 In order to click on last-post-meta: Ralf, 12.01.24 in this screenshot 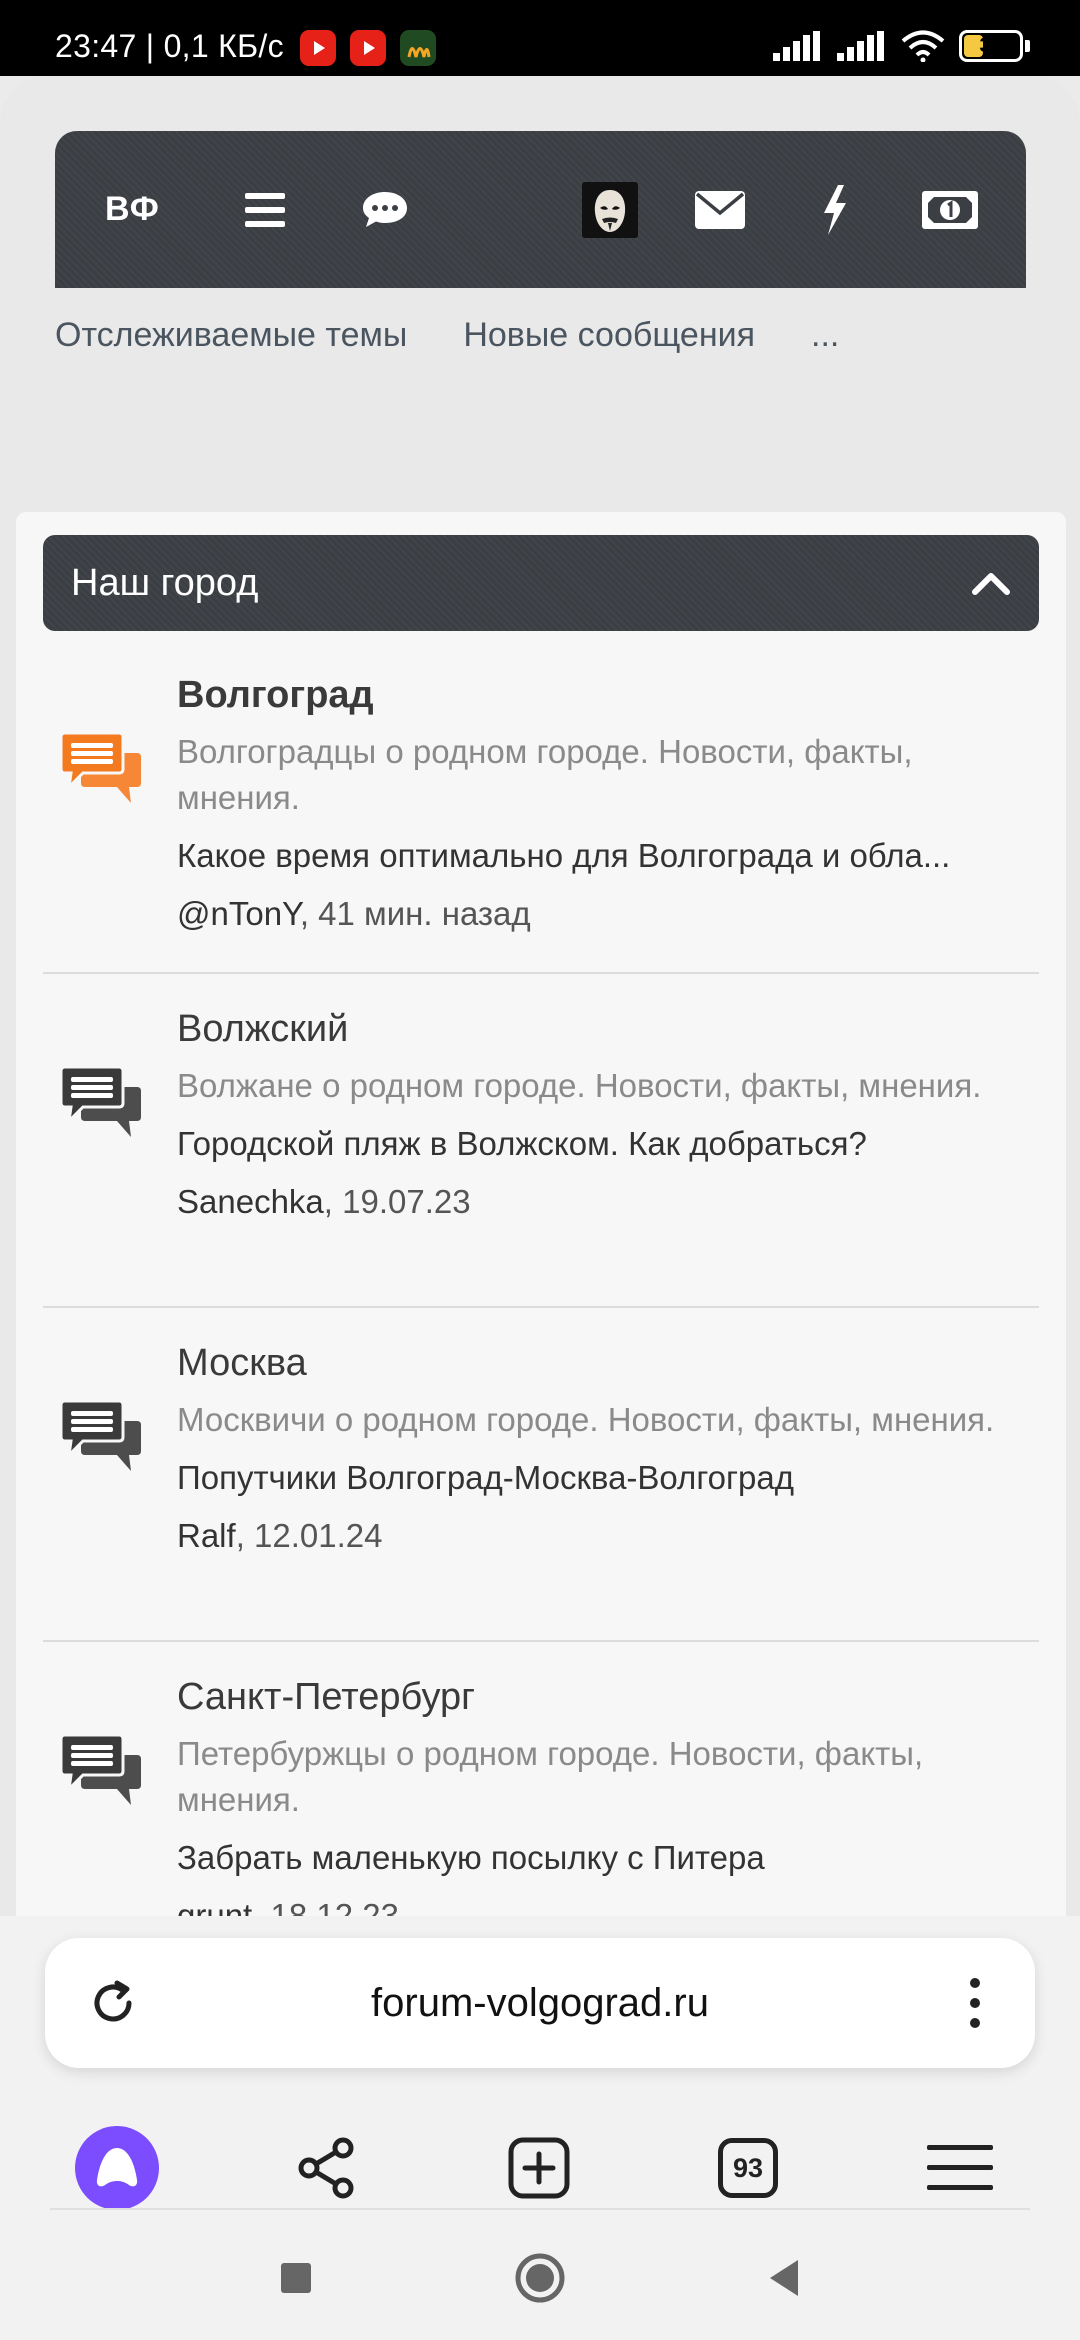, I will do `click(602, 1536)`.